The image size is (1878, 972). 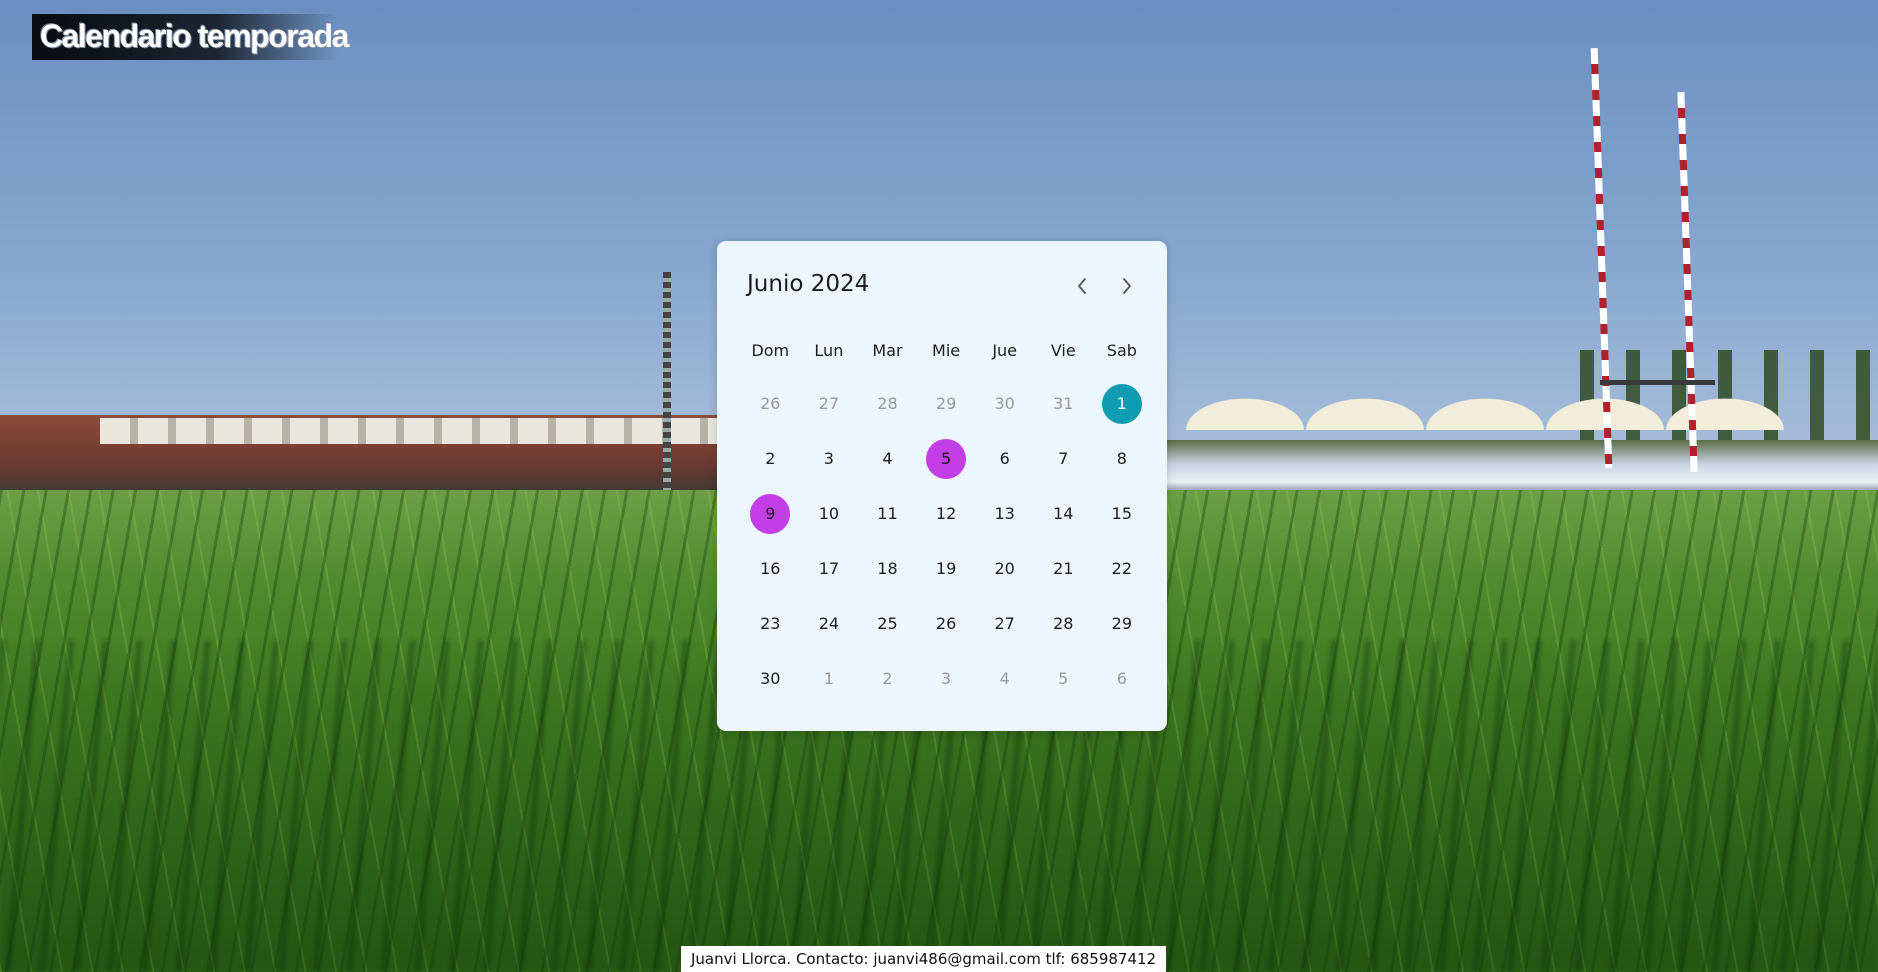 I want to click on day-number: 25, so click(x=887, y=623).